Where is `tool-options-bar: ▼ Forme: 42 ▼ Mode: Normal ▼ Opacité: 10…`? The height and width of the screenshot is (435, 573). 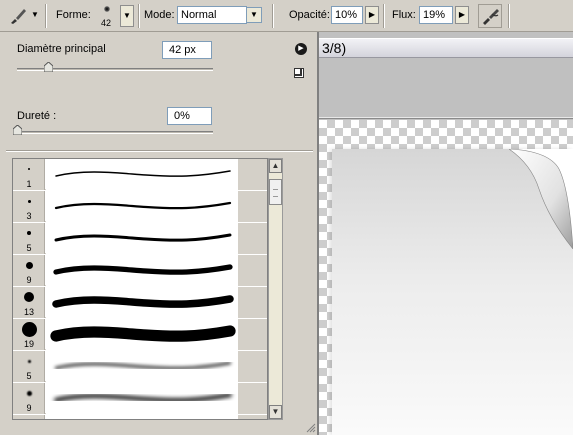 tool-options-bar: ▼ Forme: 42 ▼ Mode: Normal ▼ Opacité: 10… is located at coordinates (286, 16).